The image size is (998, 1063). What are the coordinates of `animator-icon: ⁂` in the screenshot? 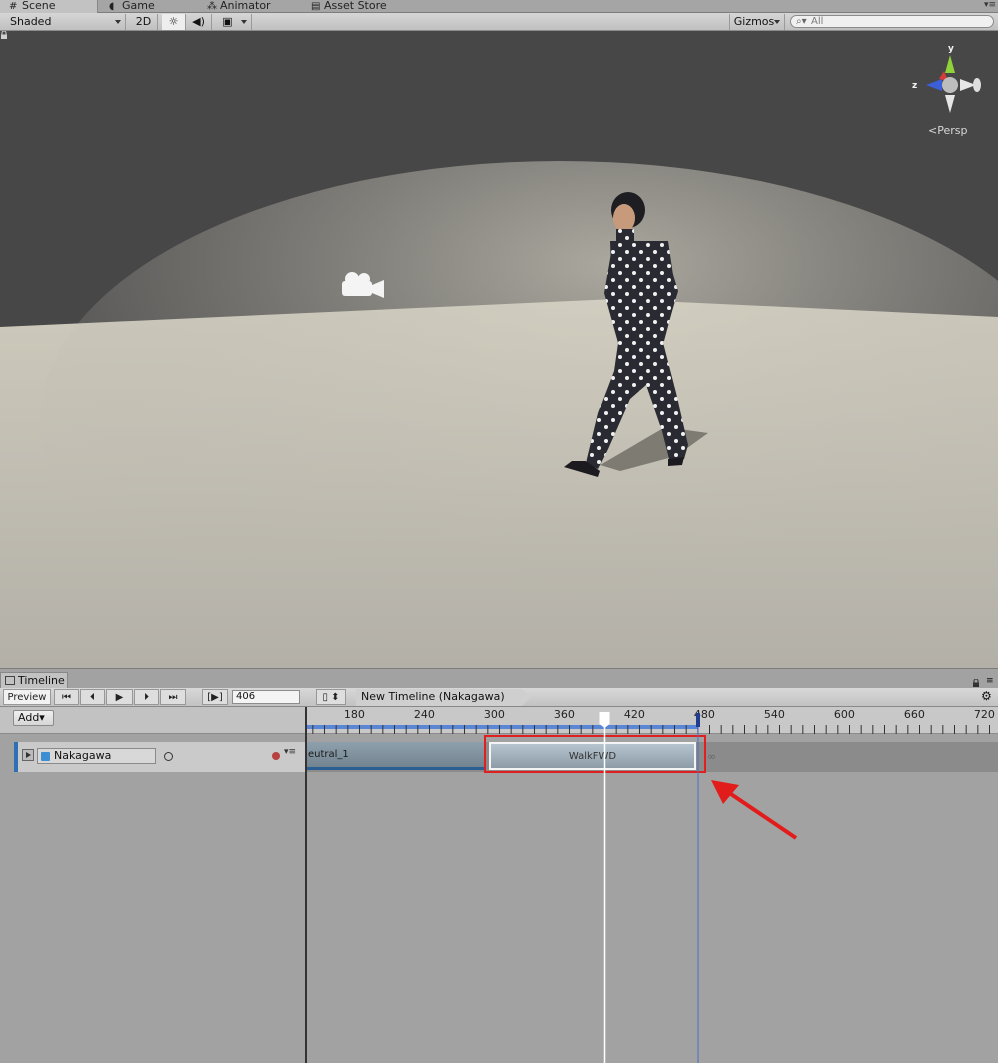 It's located at (212, 6).